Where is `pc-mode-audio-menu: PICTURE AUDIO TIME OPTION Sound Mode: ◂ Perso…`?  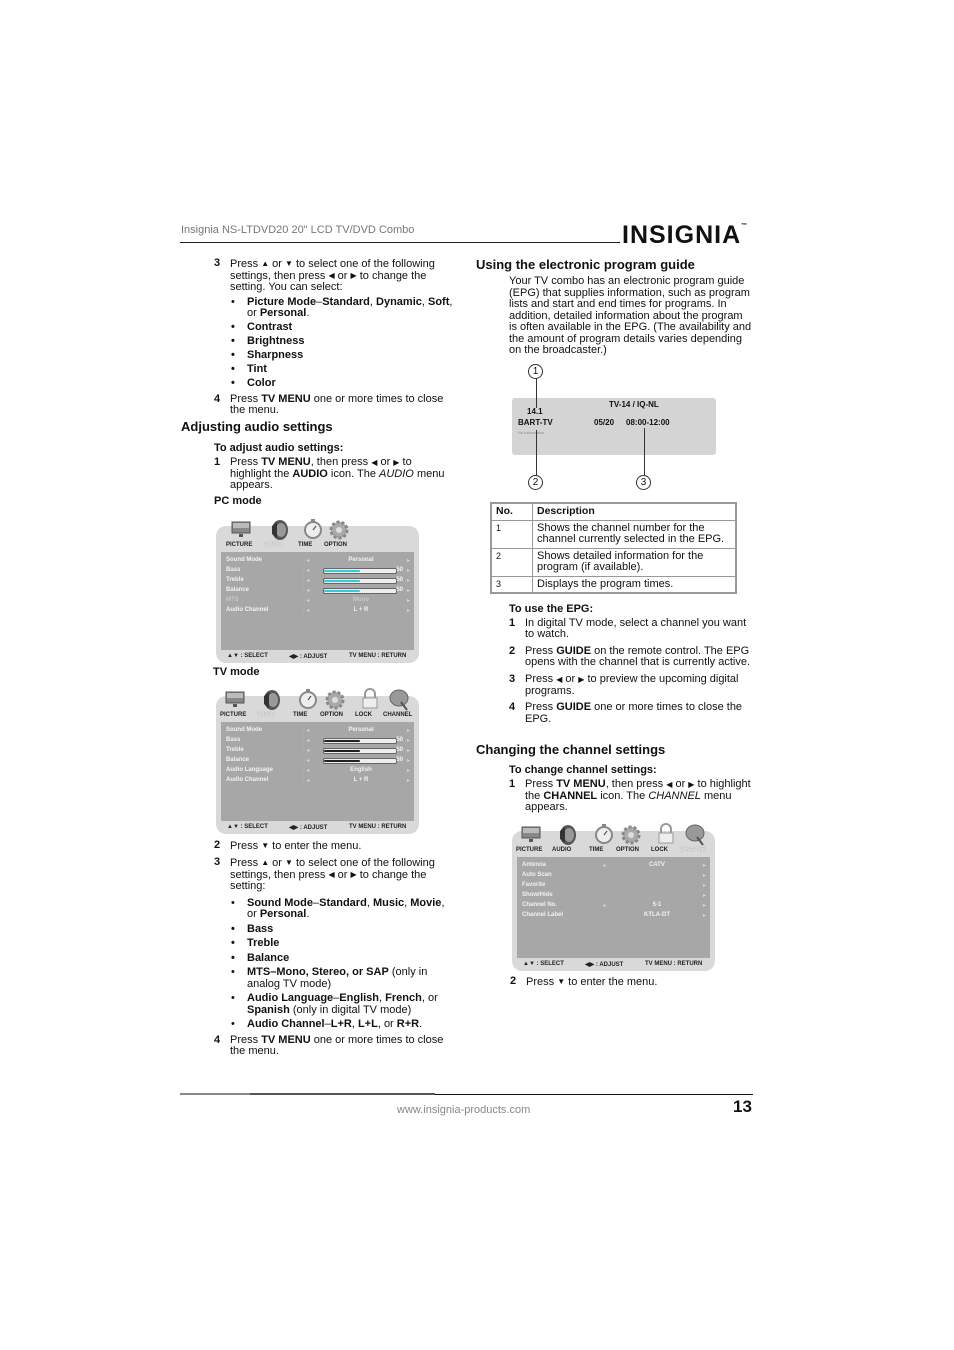
pc-mode-audio-menu: PICTURE AUDIO TIME OPTION Sound Mode: ◂ Perso… is located at coordinates (317, 591).